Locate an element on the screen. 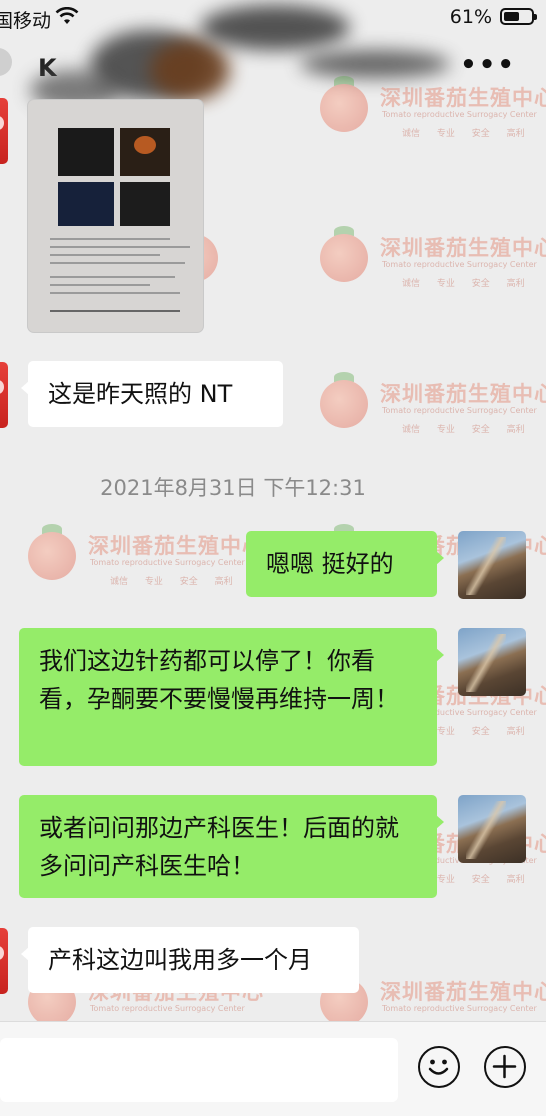  input-bar is located at coordinates (273, 1068).